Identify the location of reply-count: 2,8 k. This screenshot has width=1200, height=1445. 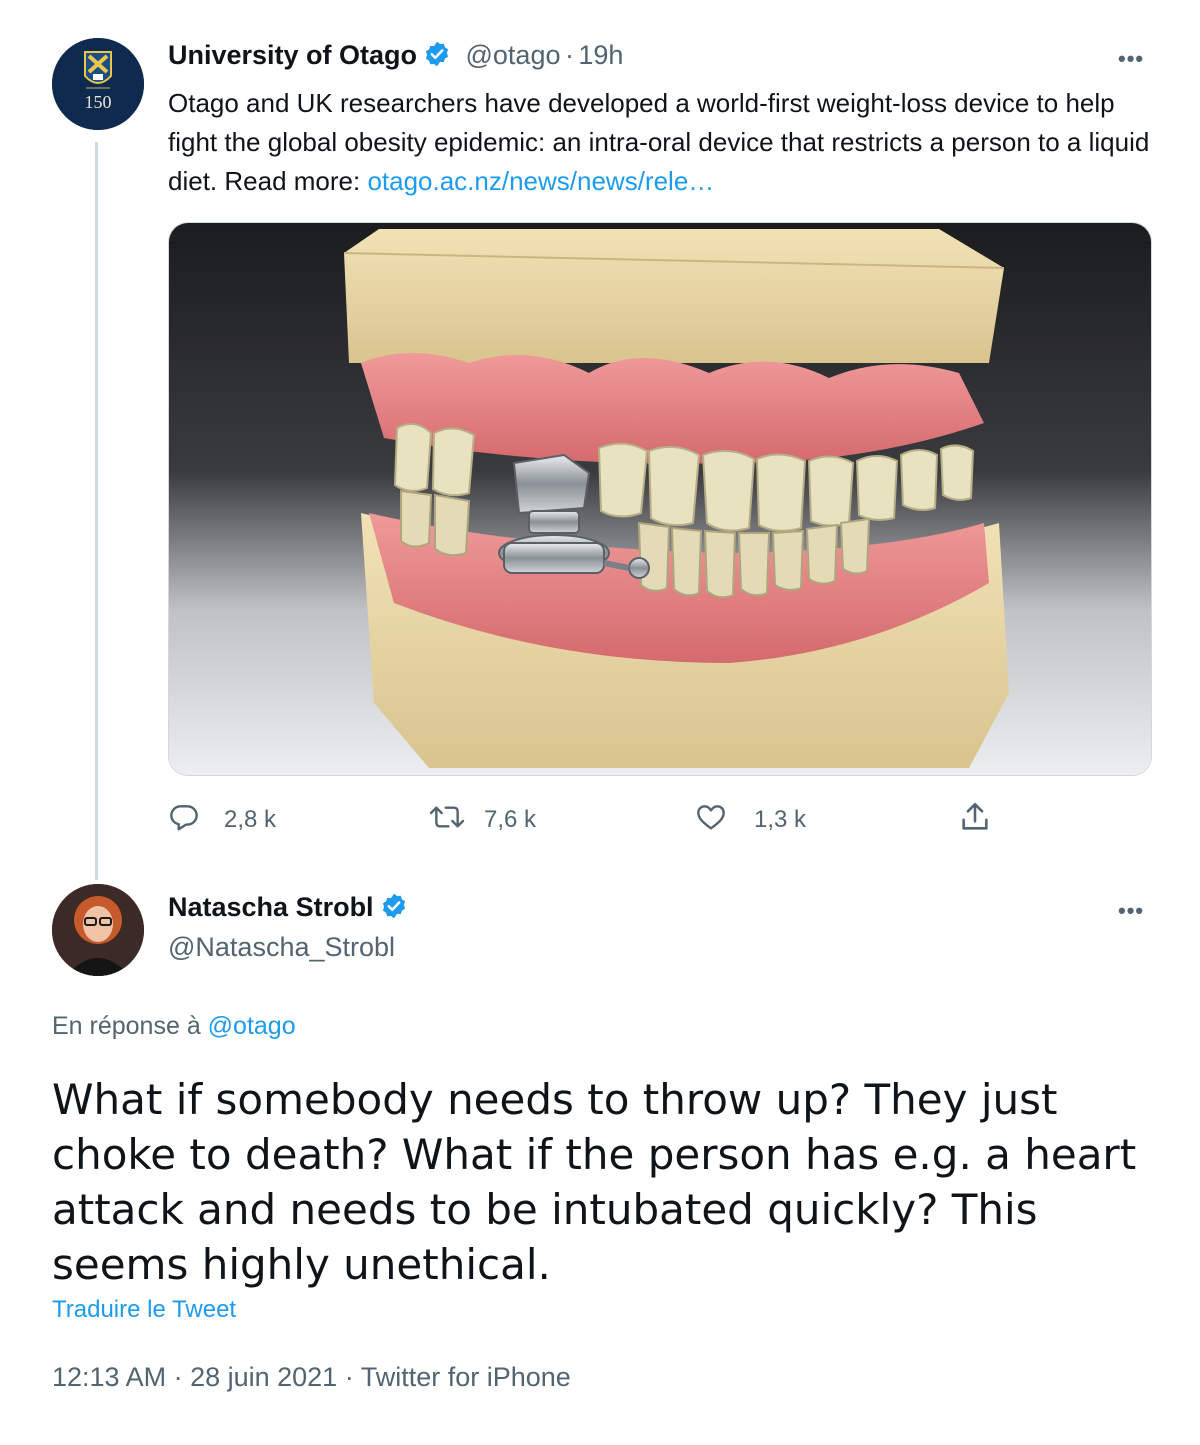
(250, 819).